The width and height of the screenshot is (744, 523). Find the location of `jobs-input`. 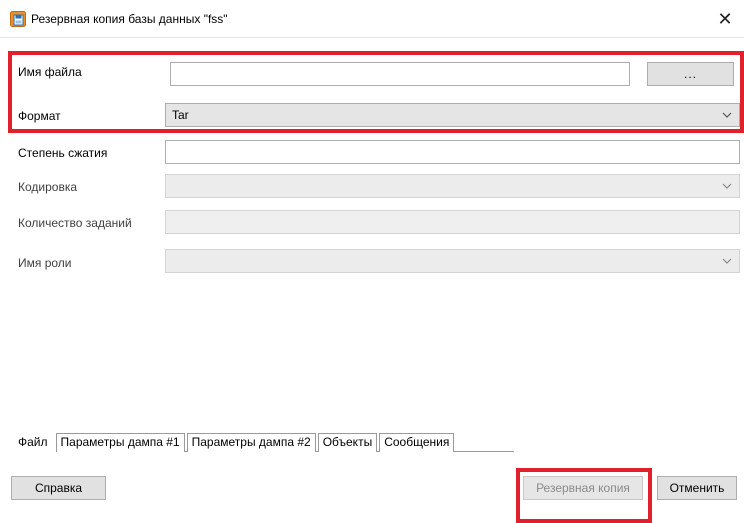

jobs-input is located at coordinates (452, 222).